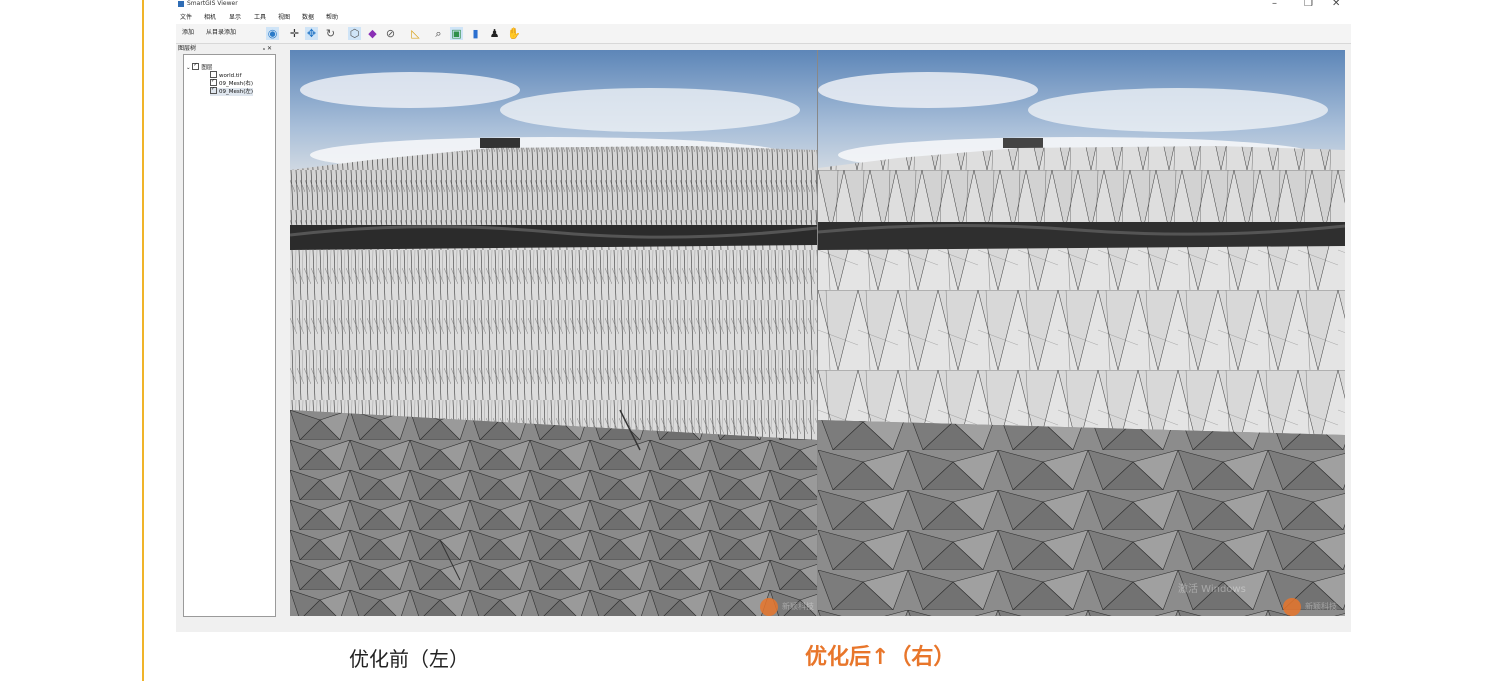 The width and height of the screenshot is (1490, 681). What do you see at coordinates (880, 657) in the screenshot?
I see `caption-after: 优化后↑（右）` at bounding box center [880, 657].